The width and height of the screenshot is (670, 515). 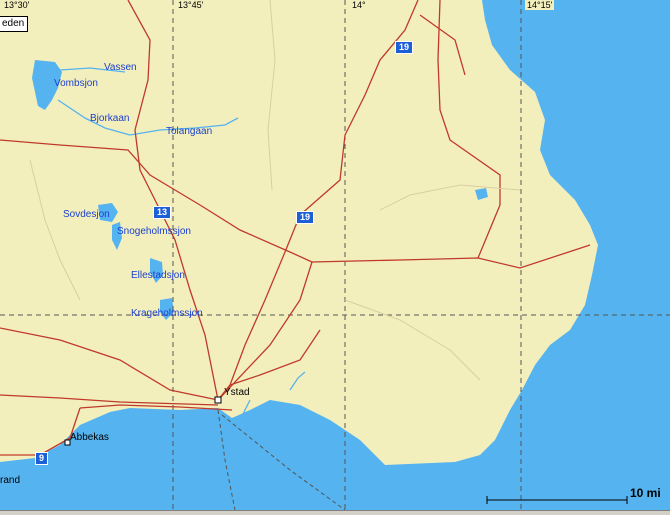 I want to click on river-label-tolangaan: Tolangaan, so click(x=189, y=131).